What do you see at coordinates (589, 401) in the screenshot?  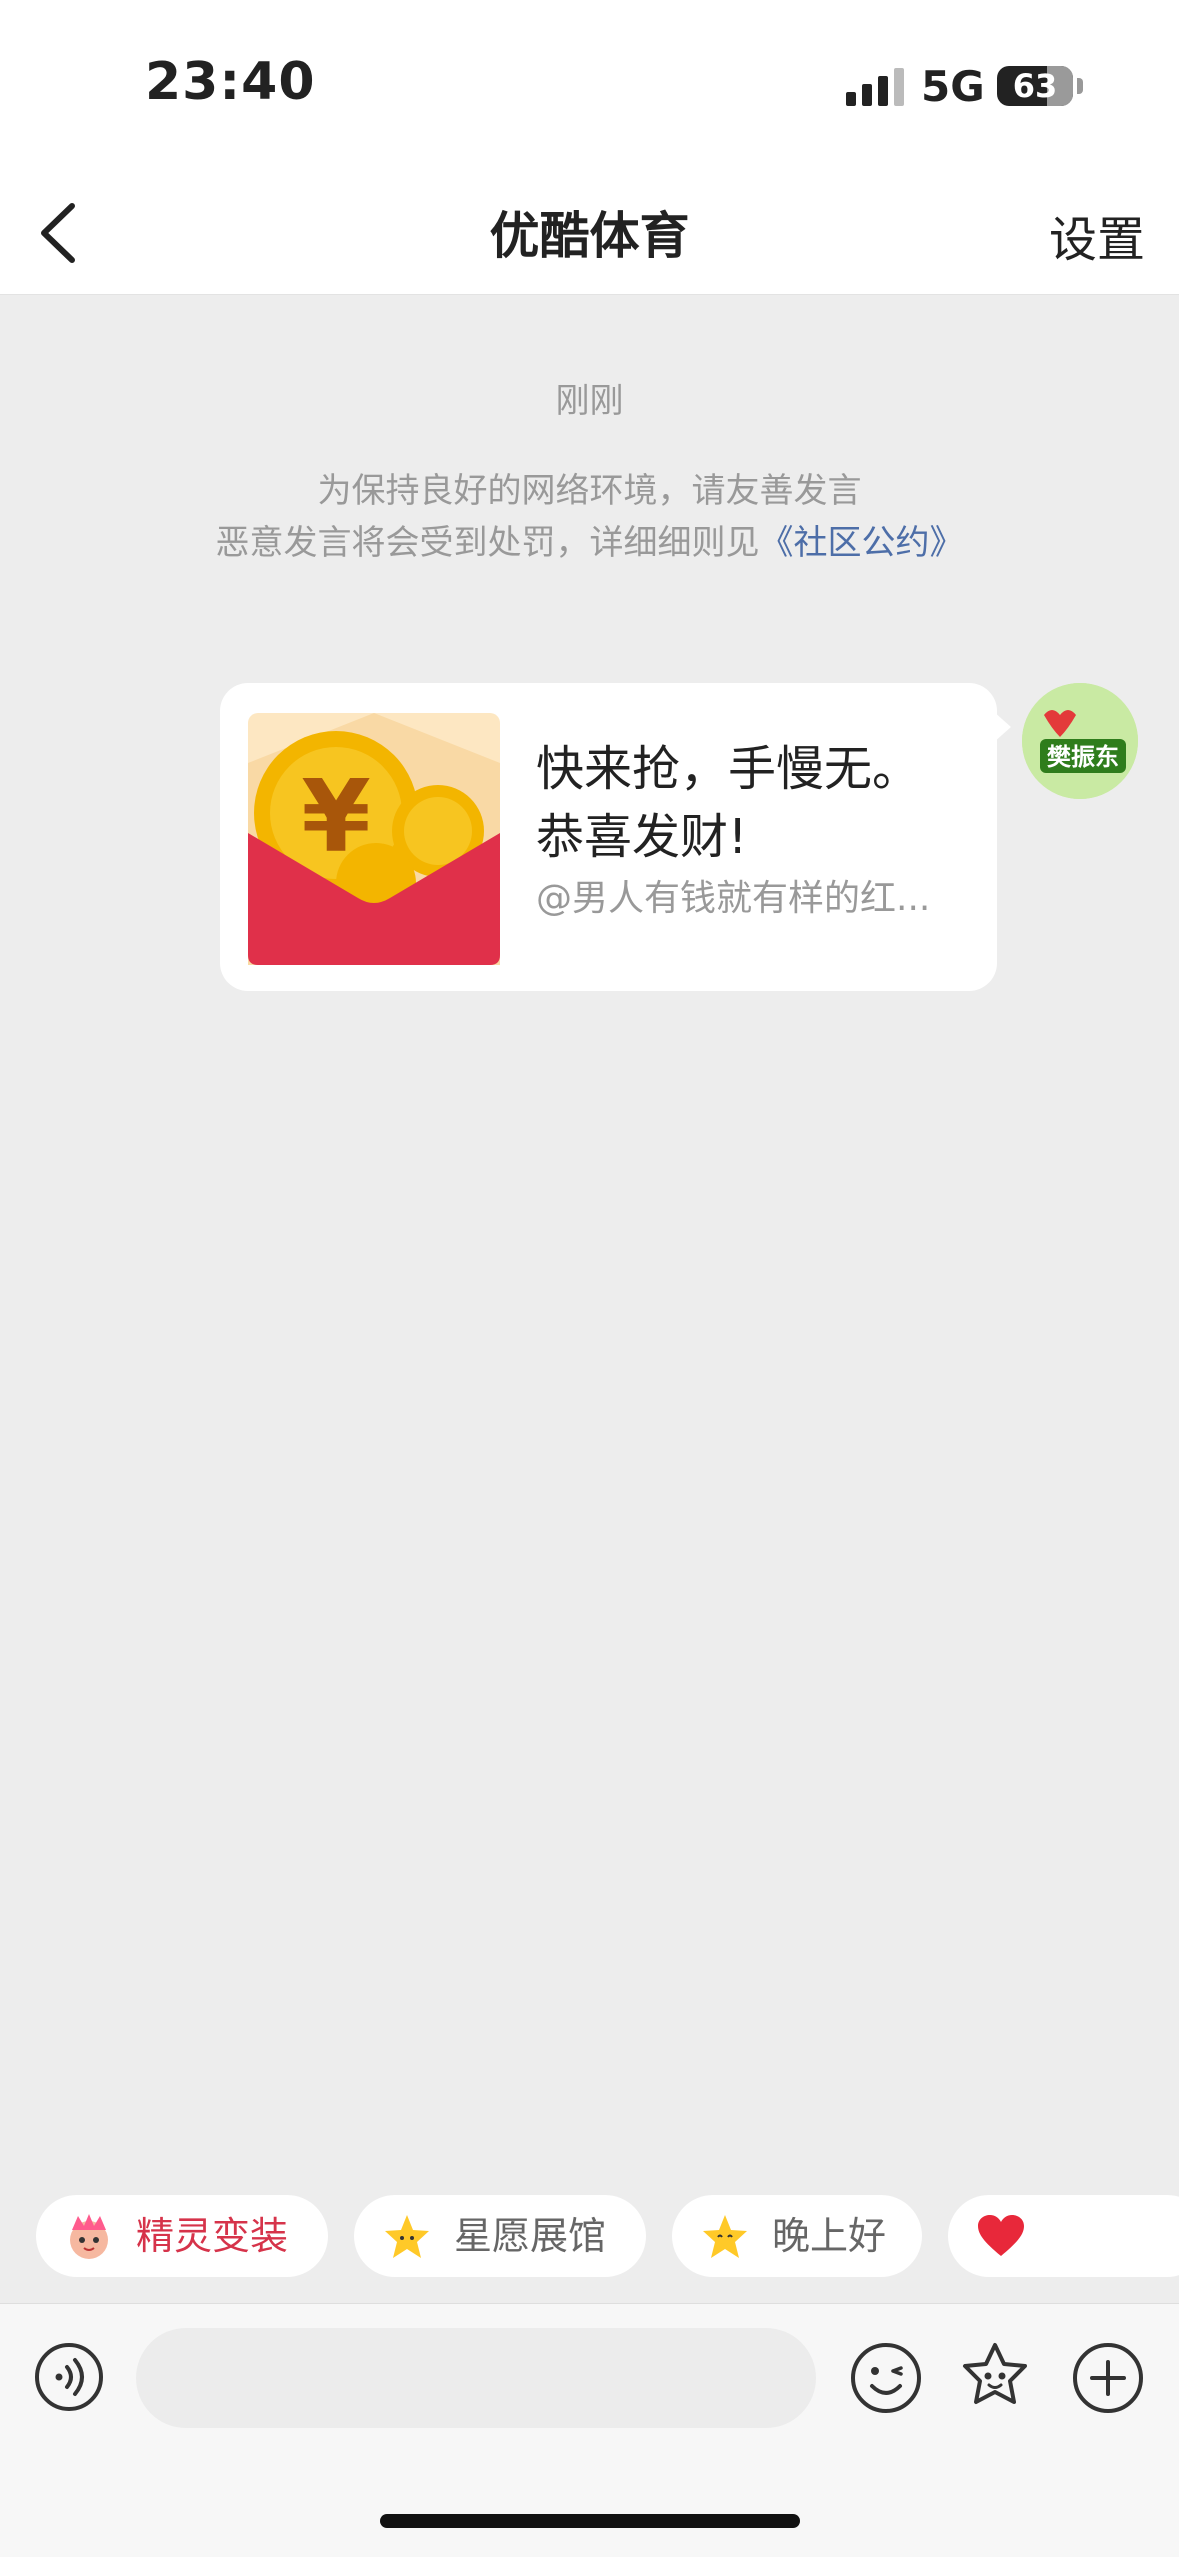 I see `message-timestamp: 刚刚` at bounding box center [589, 401].